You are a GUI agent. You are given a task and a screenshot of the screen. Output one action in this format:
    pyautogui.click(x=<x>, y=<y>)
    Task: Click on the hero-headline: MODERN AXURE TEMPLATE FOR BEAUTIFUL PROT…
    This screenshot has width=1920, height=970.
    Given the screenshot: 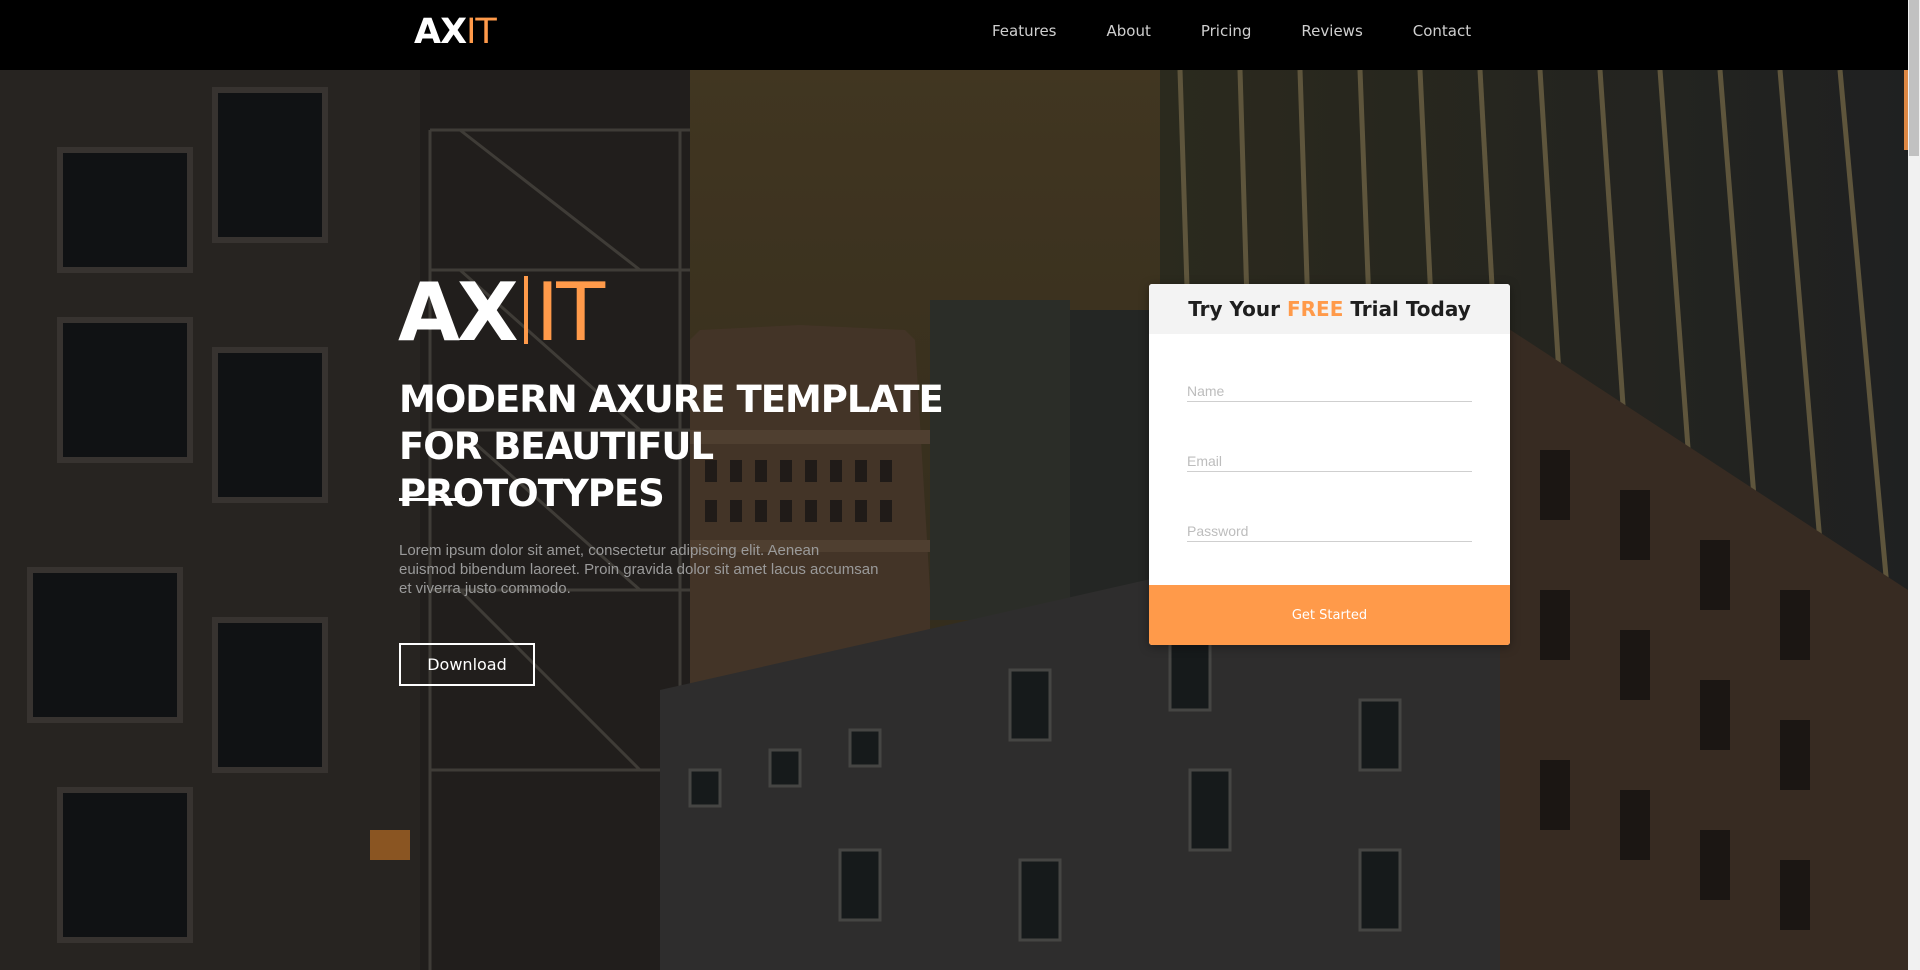 What is the action you would take?
    pyautogui.click(x=679, y=446)
    